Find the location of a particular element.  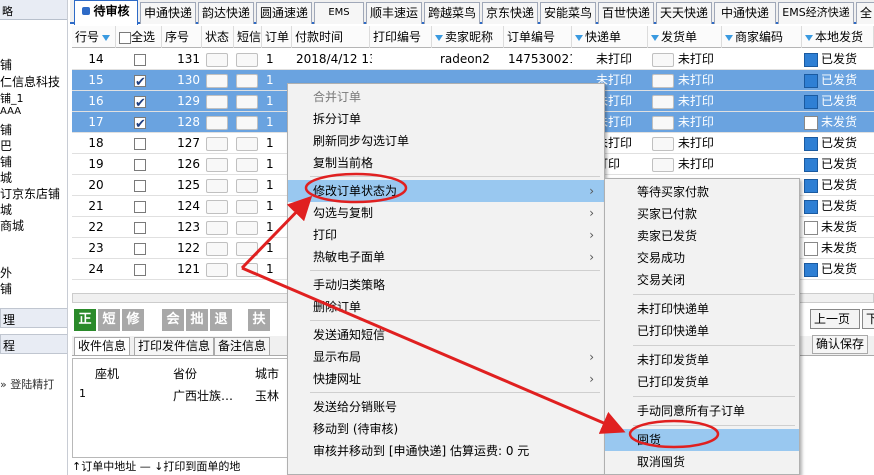

col-order: 订单 is located at coordinates (277, 37).